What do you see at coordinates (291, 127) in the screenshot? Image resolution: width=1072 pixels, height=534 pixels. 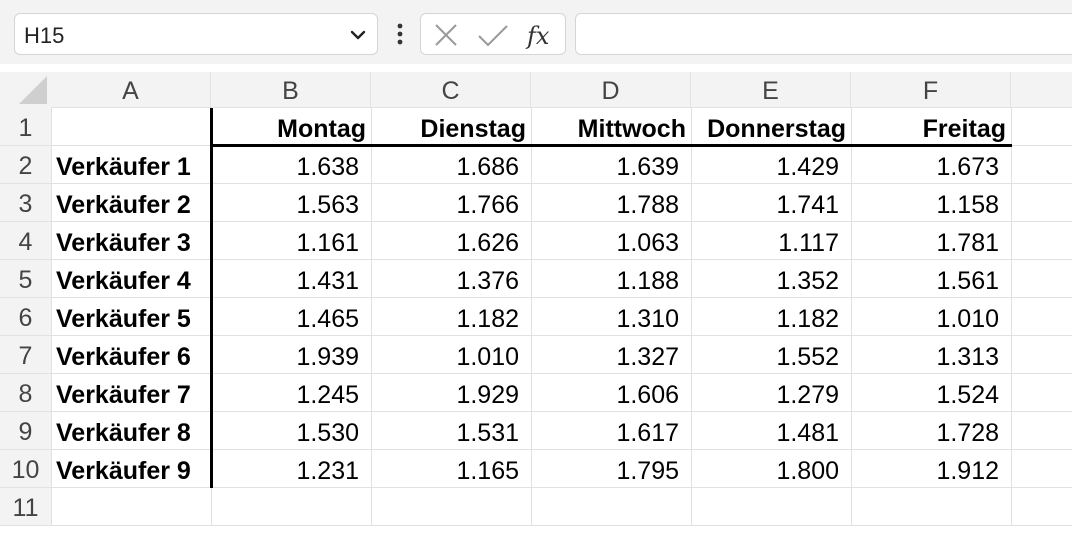 I see `day-header-cell: Montag` at bounding box center [291, 127].